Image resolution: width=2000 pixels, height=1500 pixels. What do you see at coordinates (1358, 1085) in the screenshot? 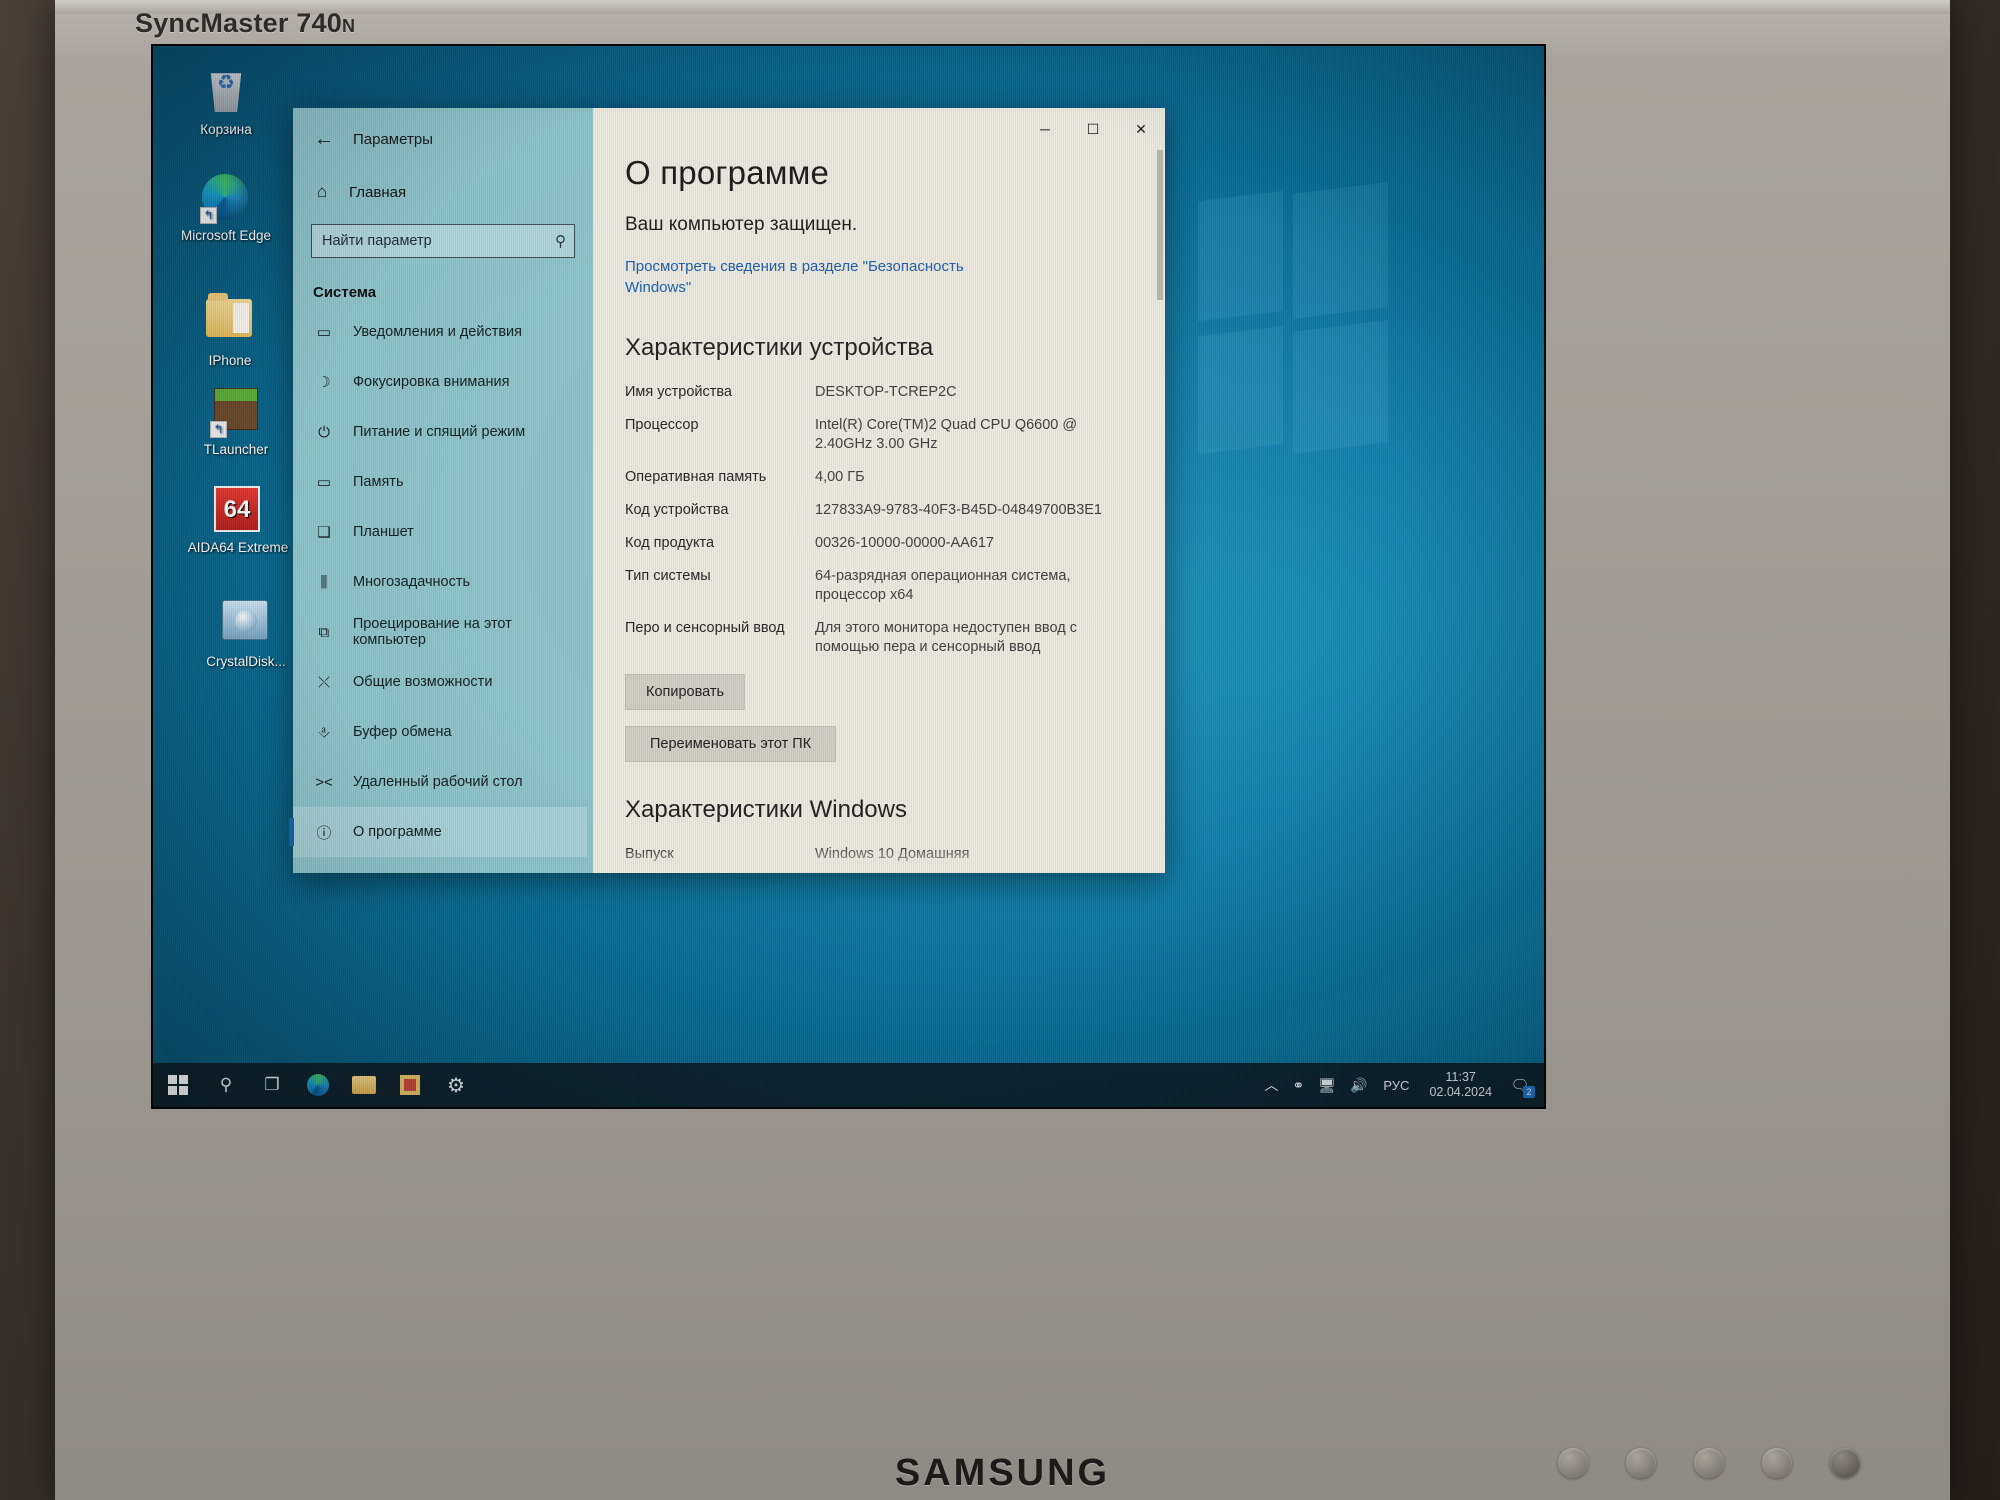
I see `volume-icon: 🔊` at bounding box center [1358, 1085].